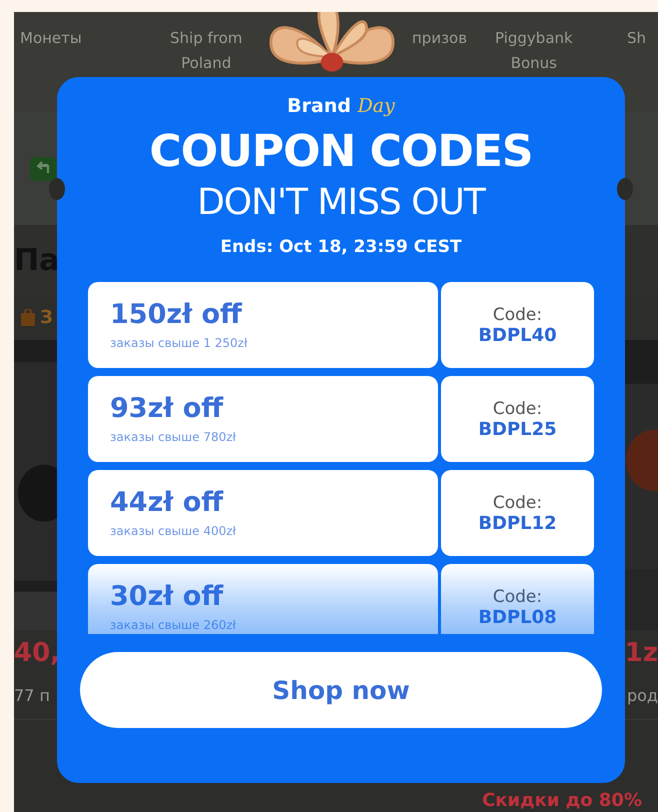 The width and height of the screenshot is (658, 812). What do you see at coordinates (173, 437) in the screenshot?
I see `order-condition: заказы свыше 780zł` at bounding box center [173, 437].